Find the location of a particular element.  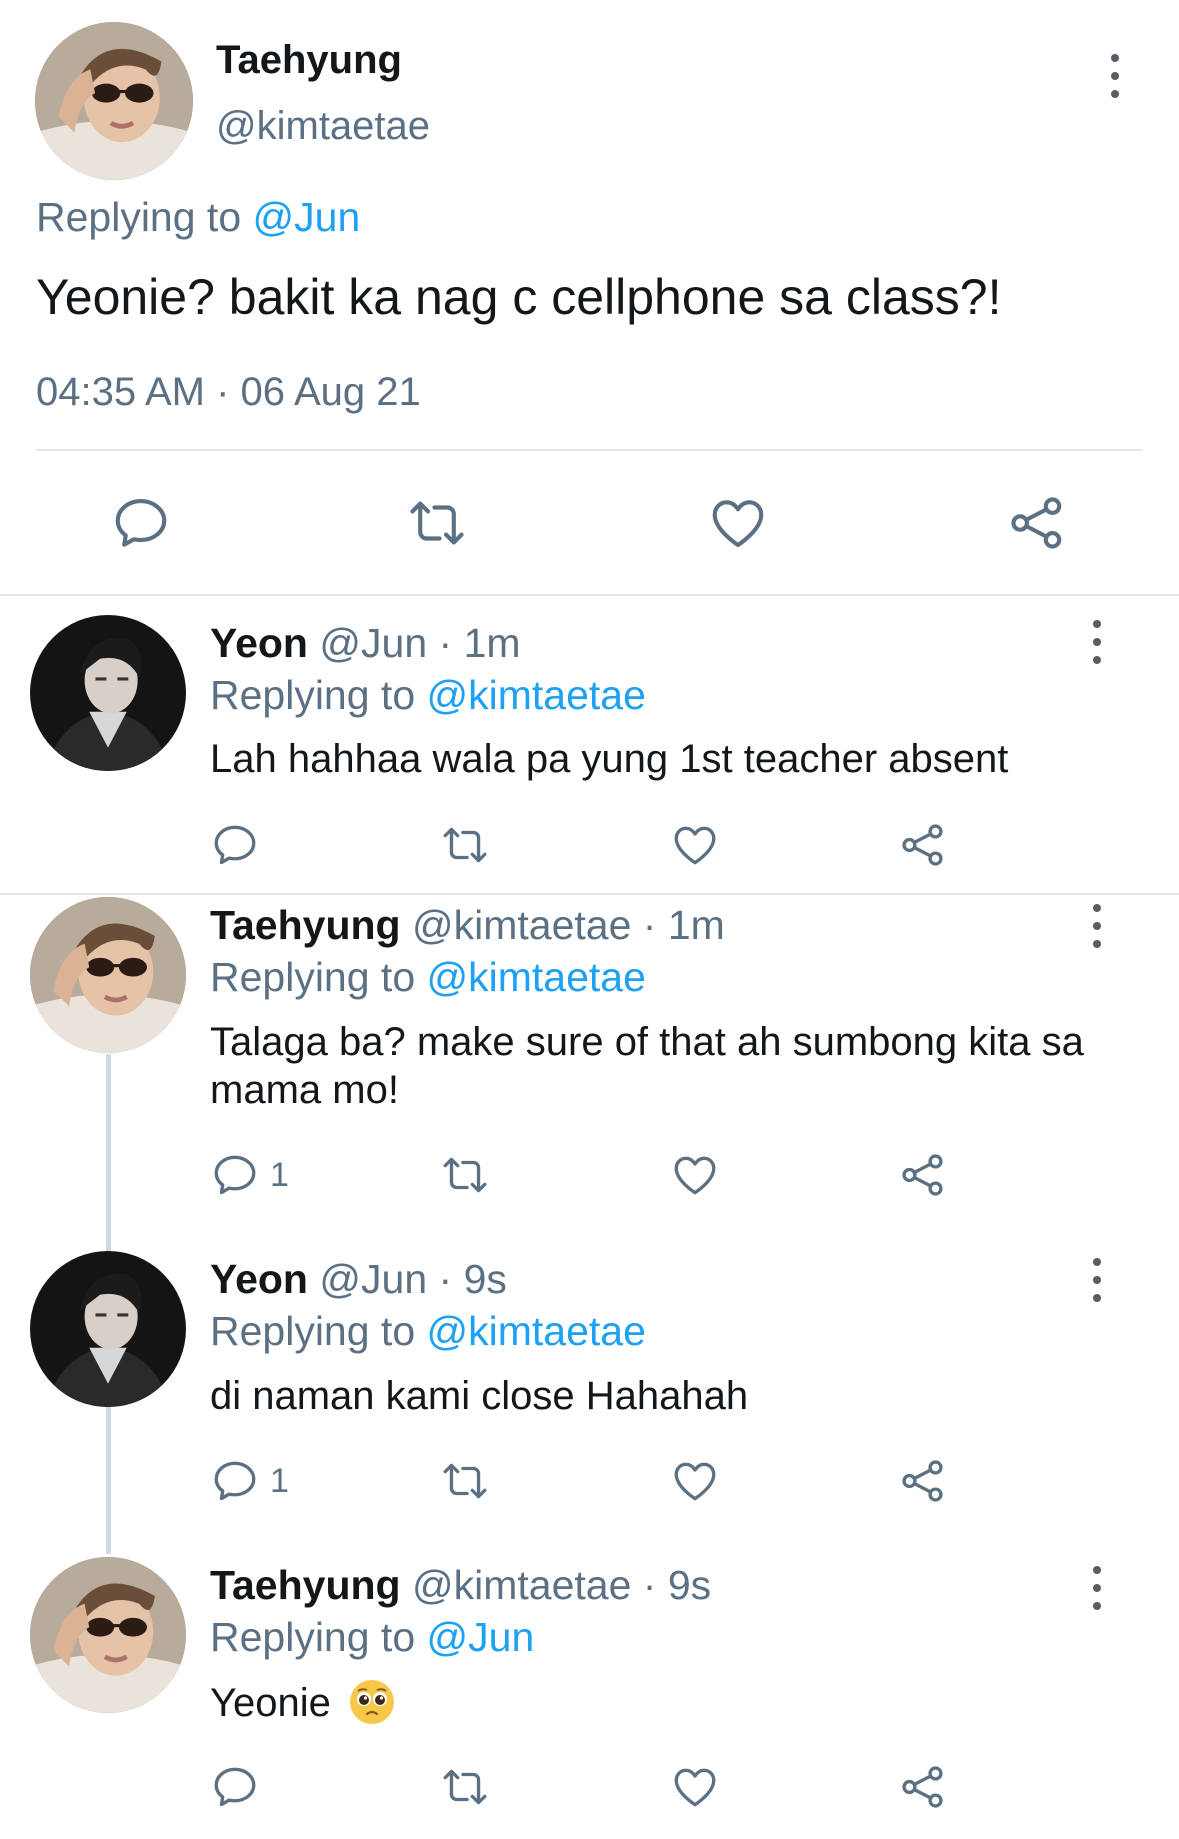

reply-header: Taehyung @kimtaetae · 1m is located at coordinates (467, 925).